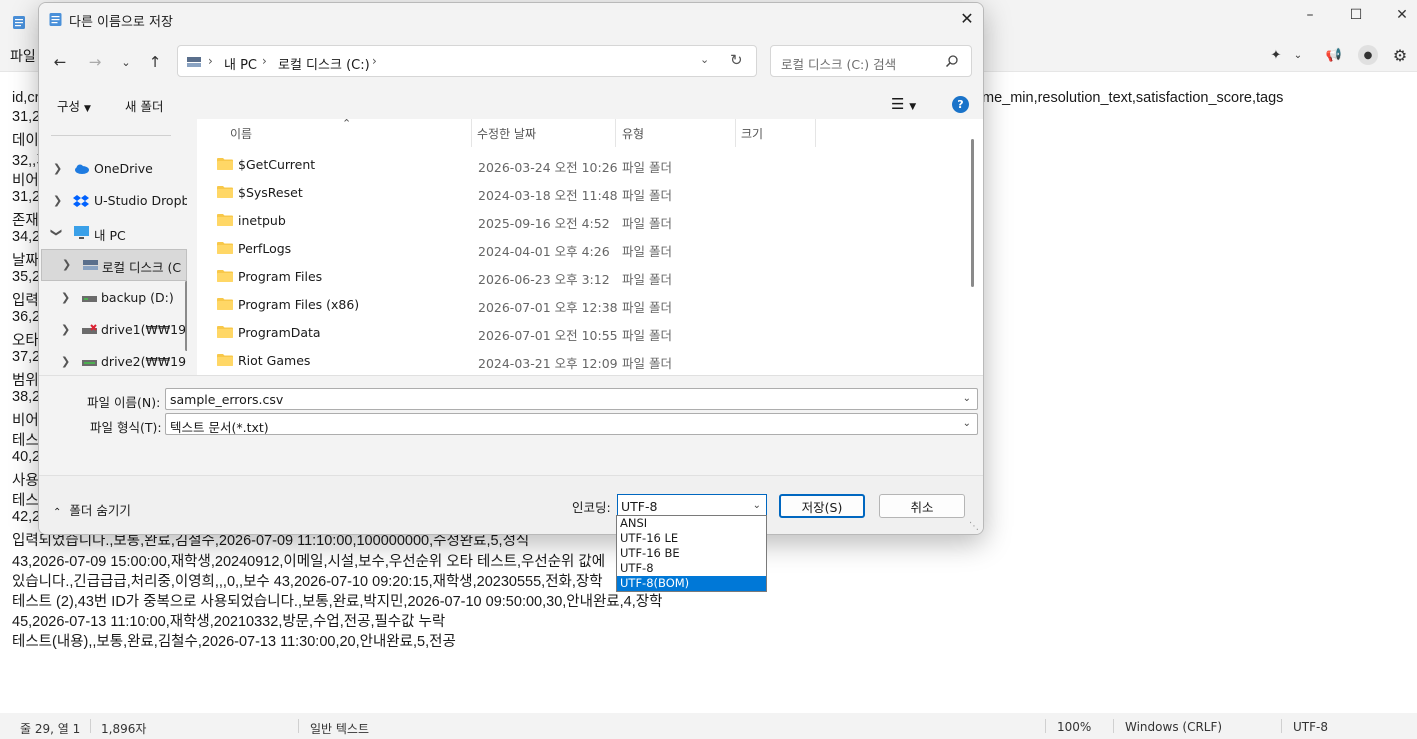 This screenshot has height=739, width=1417. I want to click on close-icon: ✕, so click(967, 18).